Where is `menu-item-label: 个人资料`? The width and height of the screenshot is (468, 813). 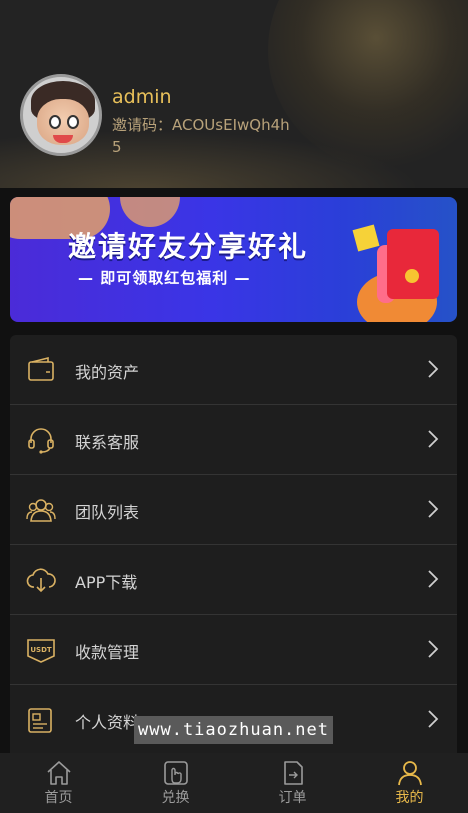
menu-item-label: 个人资料 is located at coordinates (107, 722).